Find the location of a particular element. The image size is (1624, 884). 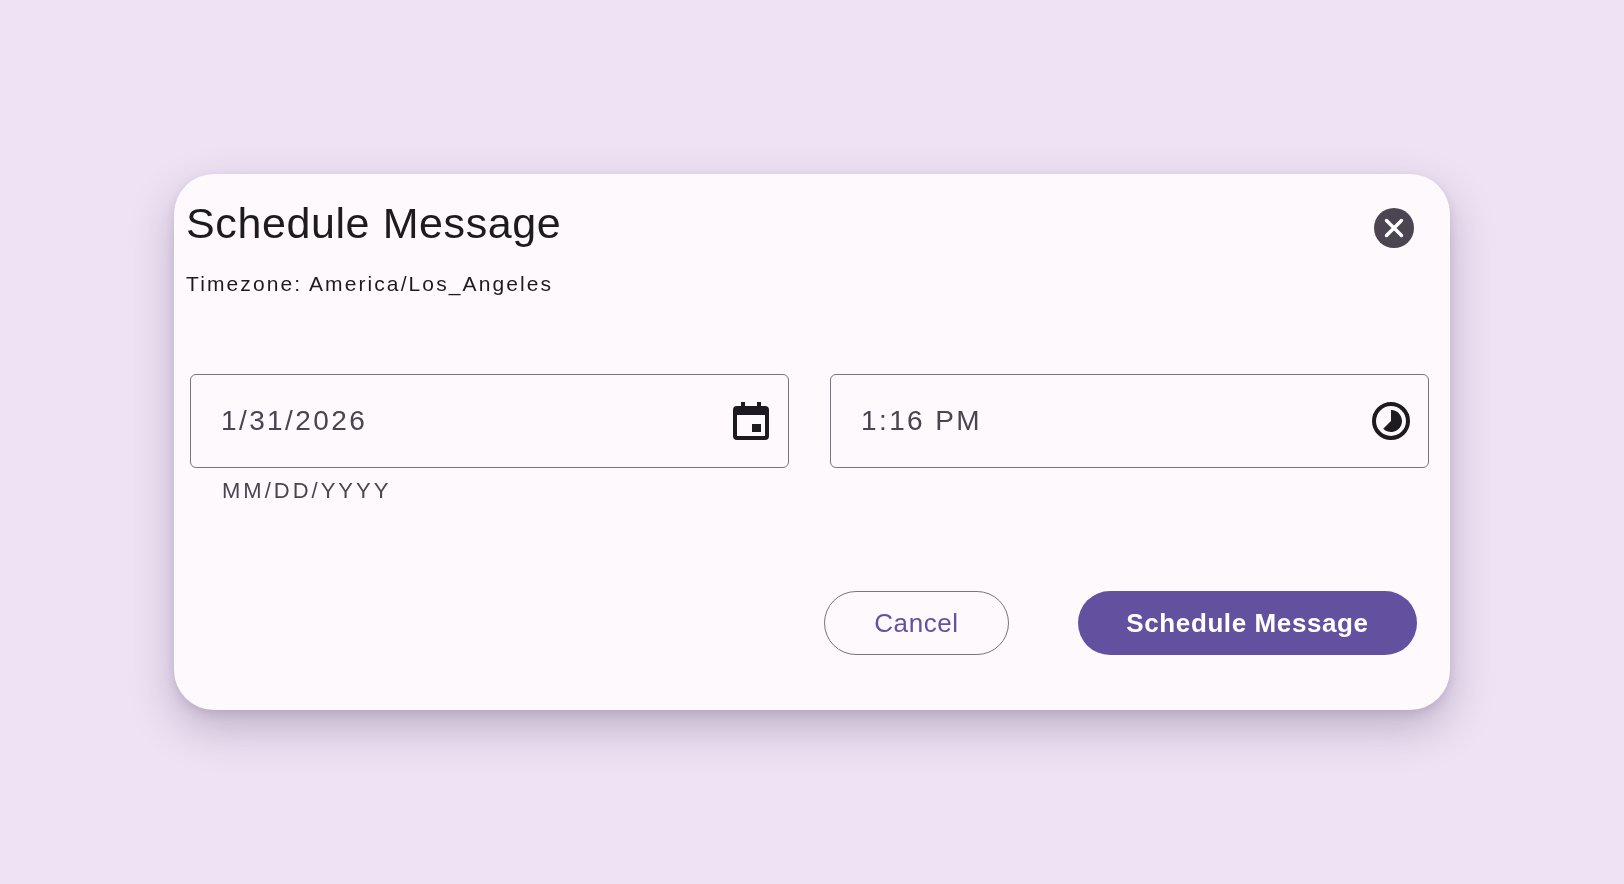

time-field: 1:16 PM is located at coordinates (1129, 421).